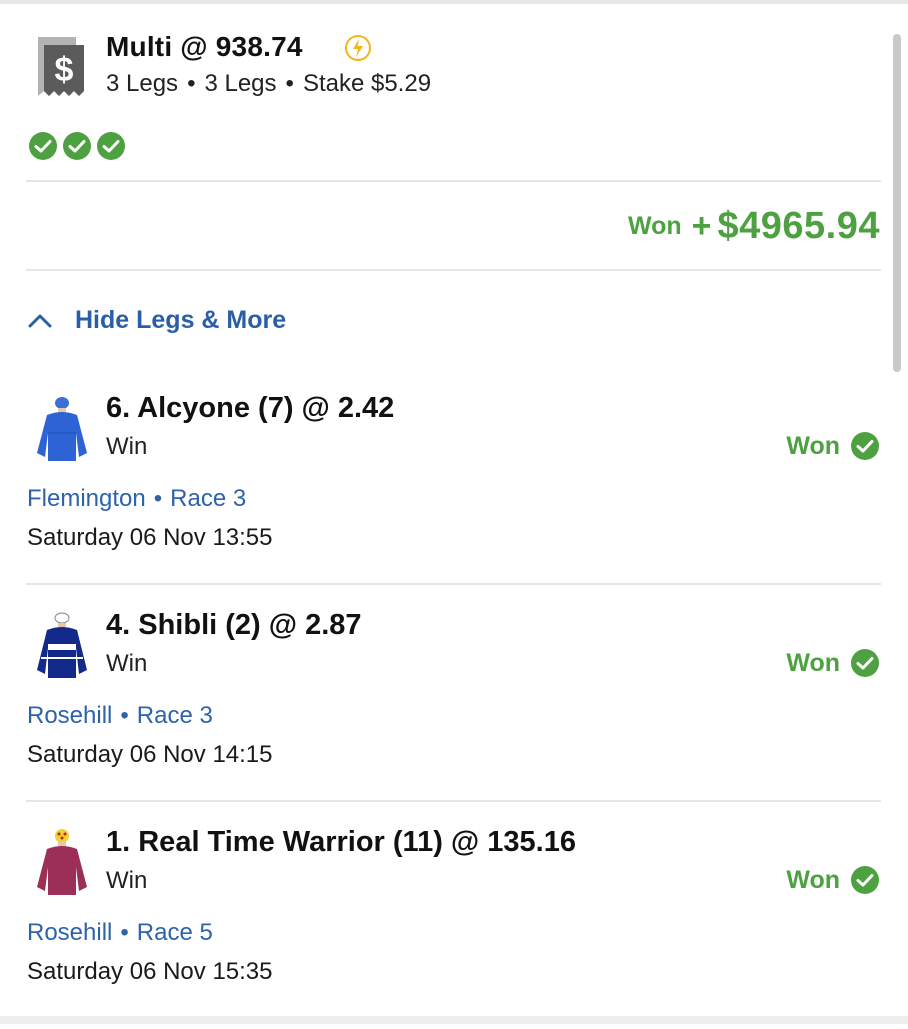  Describe the element at coordinates (150, 754) in the screenshot. I see `leg-datetime: Saturday 06 Nov 14:15` at that location.